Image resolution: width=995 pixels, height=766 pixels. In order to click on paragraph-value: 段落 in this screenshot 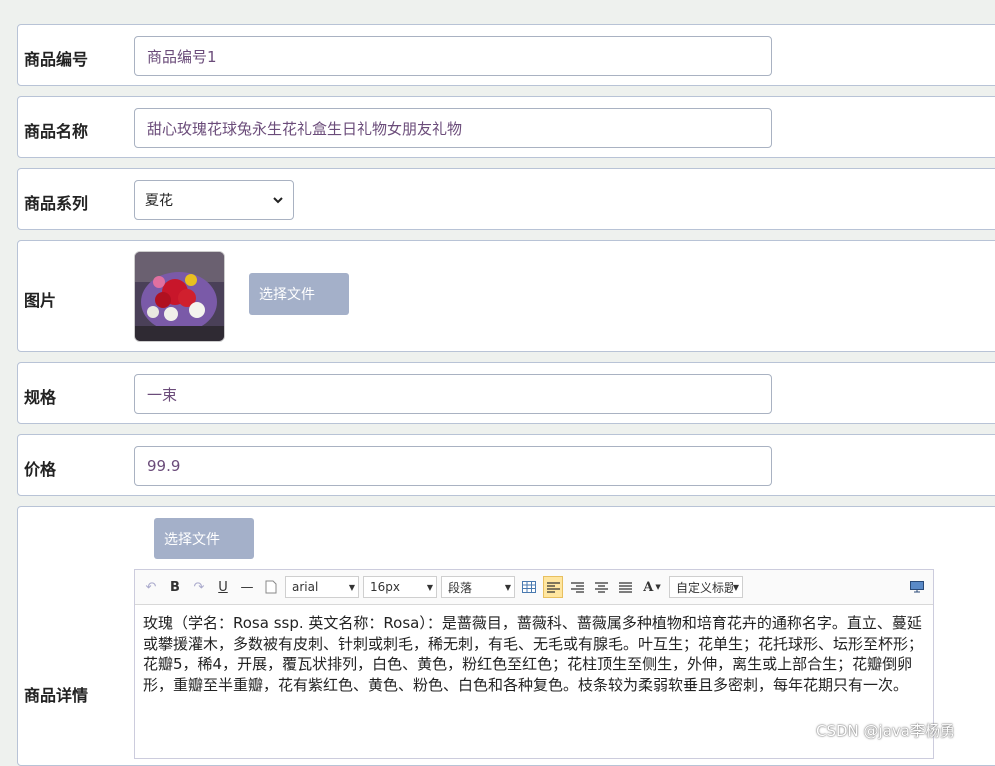, I will do `click(460, 587)`.